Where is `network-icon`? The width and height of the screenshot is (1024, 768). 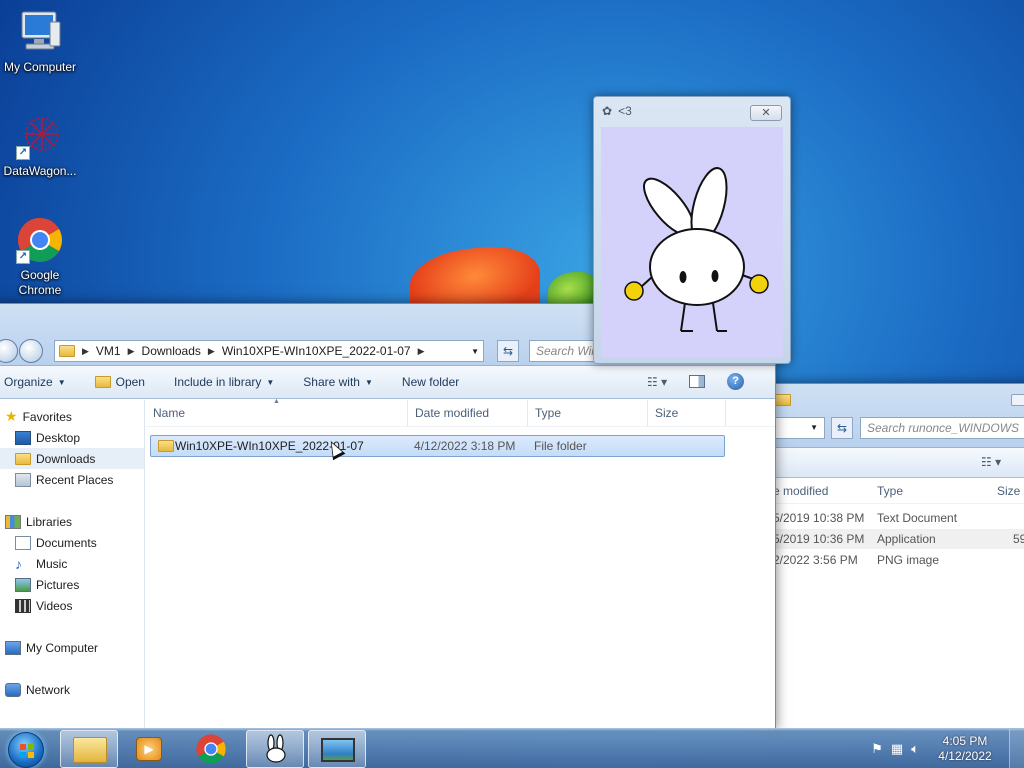 network-icon is located at coordinates (13, 689).